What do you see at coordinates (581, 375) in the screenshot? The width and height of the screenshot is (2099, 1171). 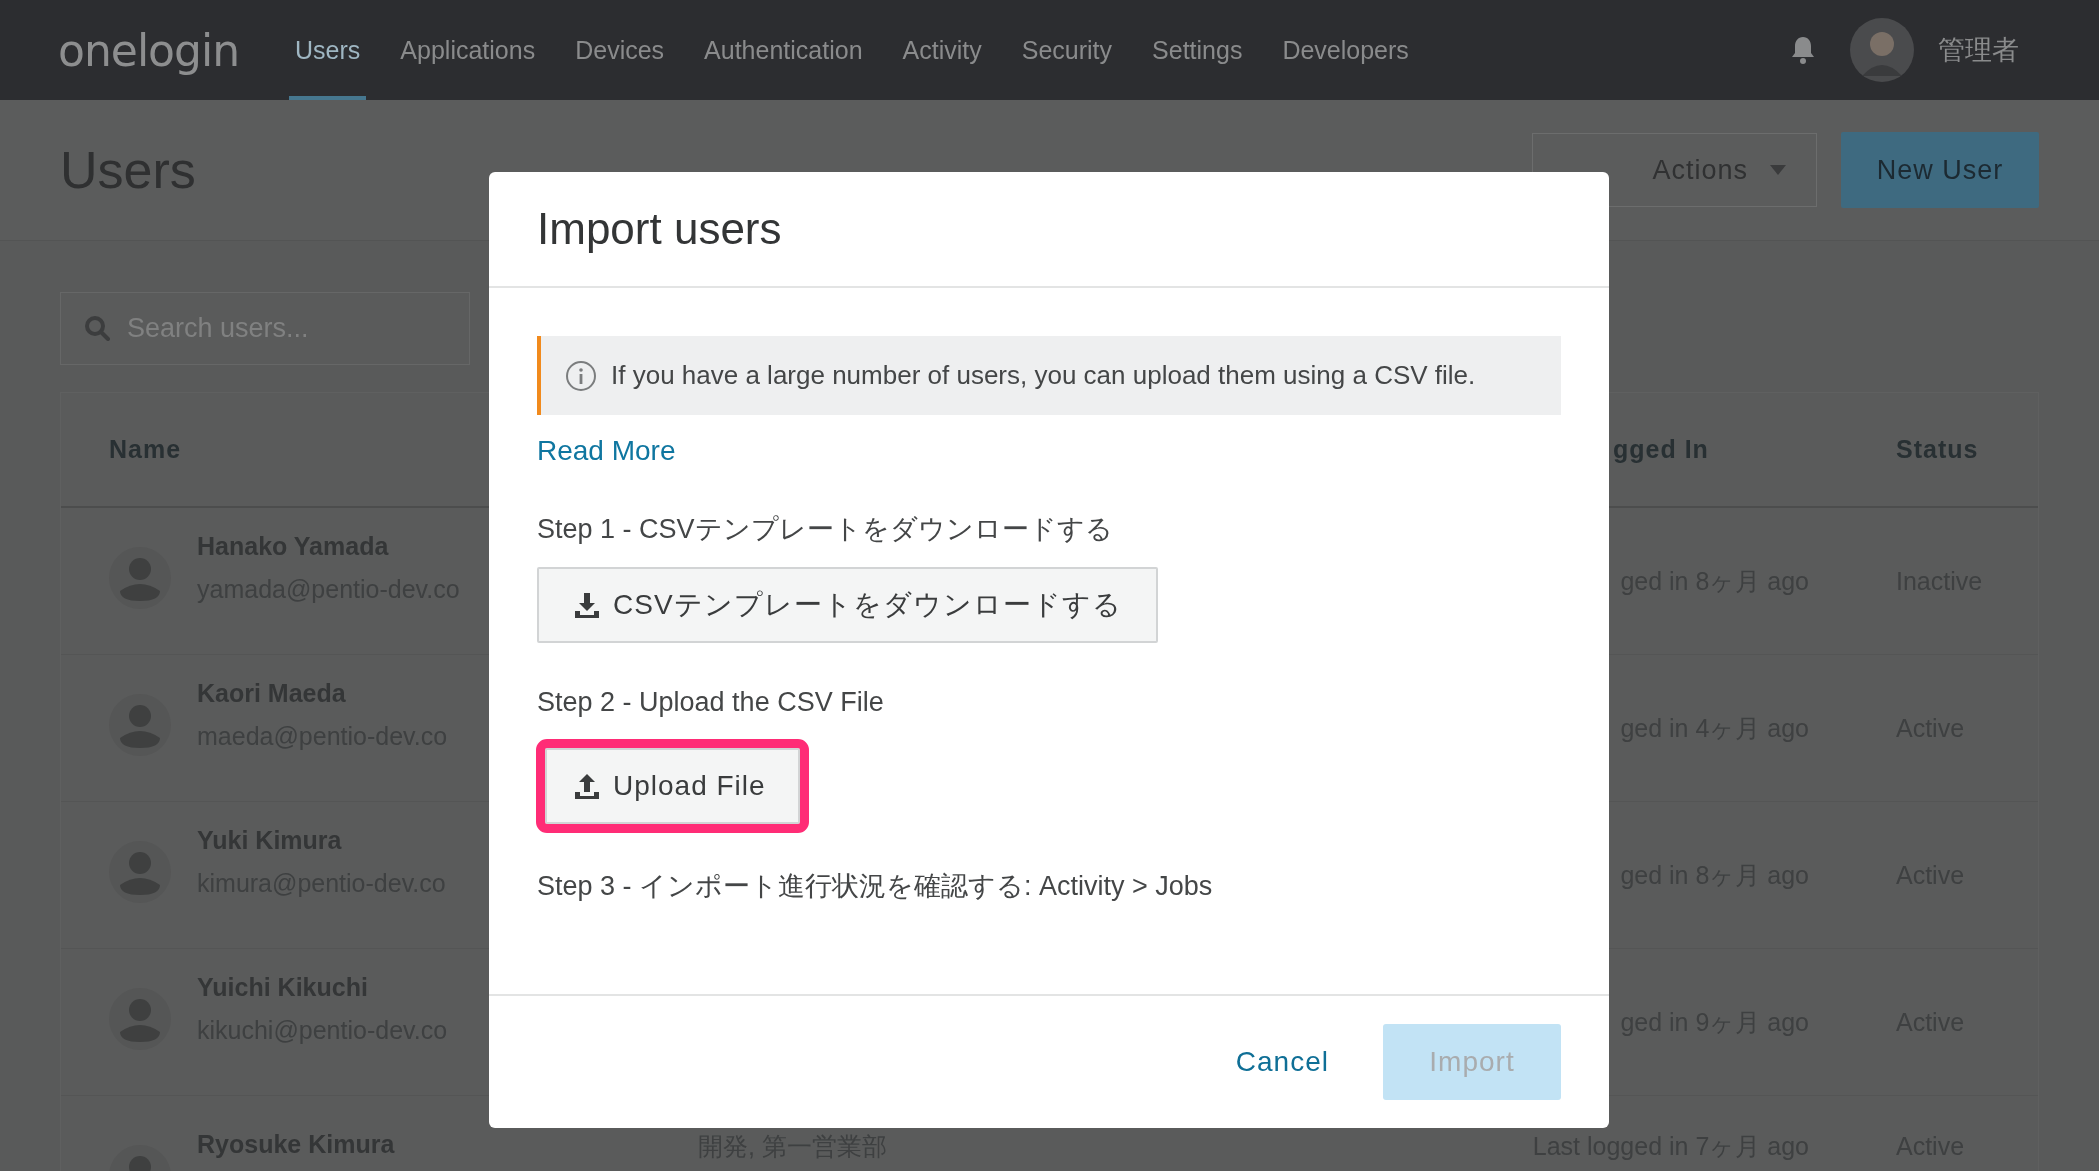 I see `info-icon` at bounding box center [581, 375].